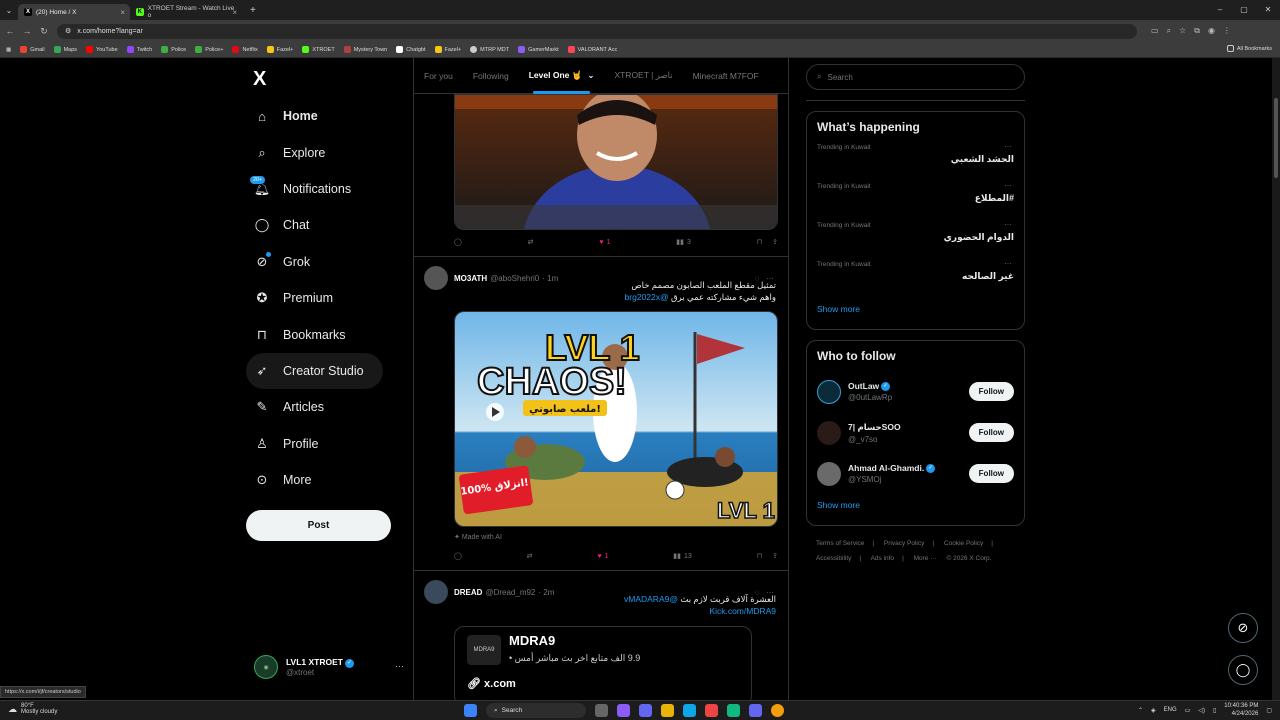 Image resolution: width=1280 pixels, height=720 pixels. Describe the element at coordinates (1188, 710) in the screenshot. I see `network-icon: ▭` at that location.